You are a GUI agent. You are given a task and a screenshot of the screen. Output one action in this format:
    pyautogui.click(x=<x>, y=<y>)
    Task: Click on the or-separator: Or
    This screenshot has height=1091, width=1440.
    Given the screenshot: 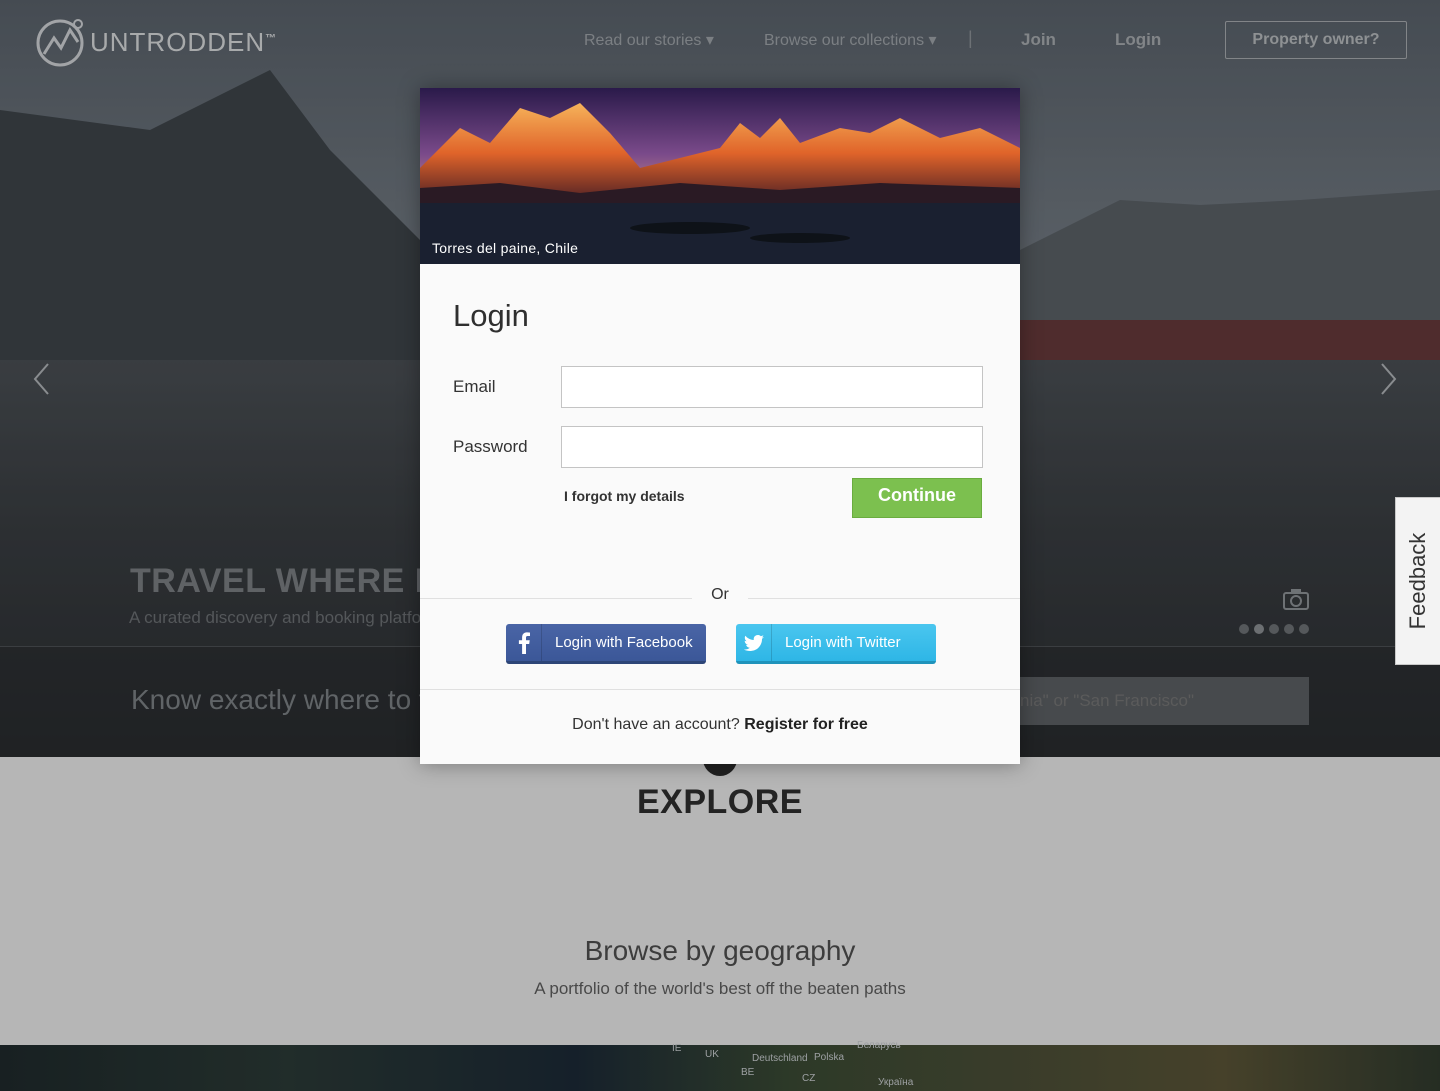 What is the action you would take?
    pyautogui.click(x=720, y=595)
    